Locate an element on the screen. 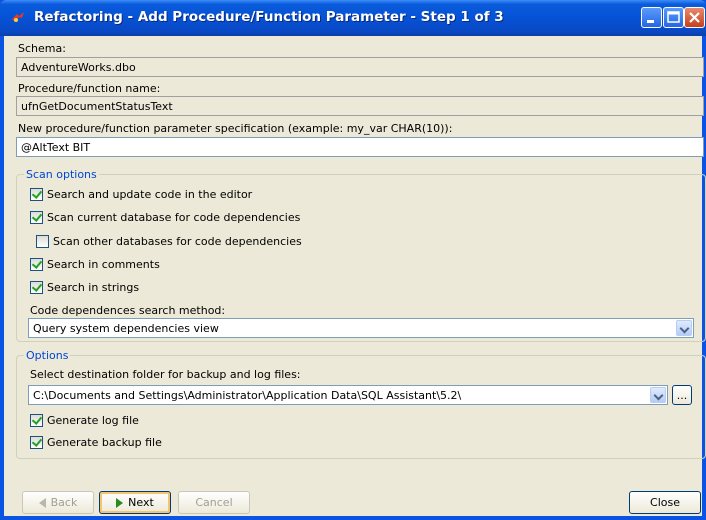 Image resolution: width=706 pixels, height=520 pixels. checkbox-label: Search in strings is located at coordinates (93, 287).